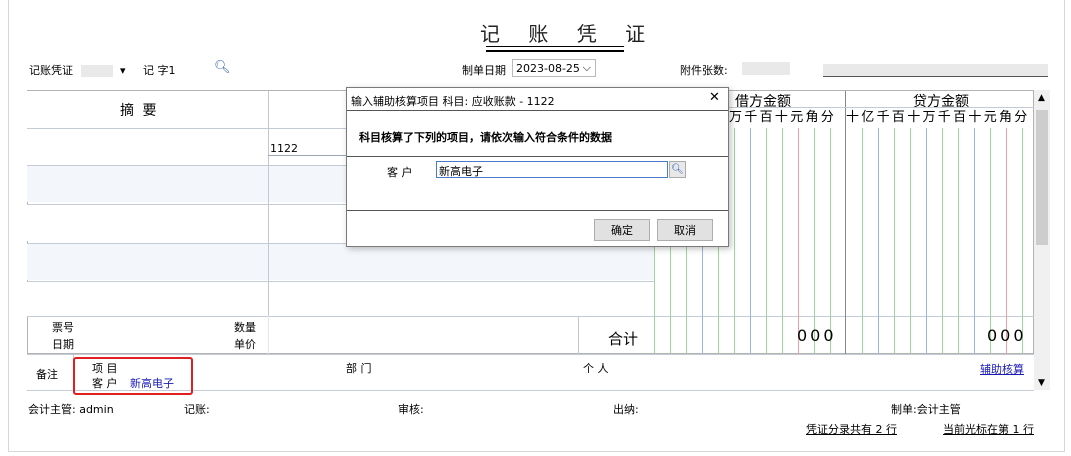 The width and height of the screenshot is (1071, 456). Describe the element at coordinates (817, 335) in the screenshot. I see `debit-total: 000` at that location.